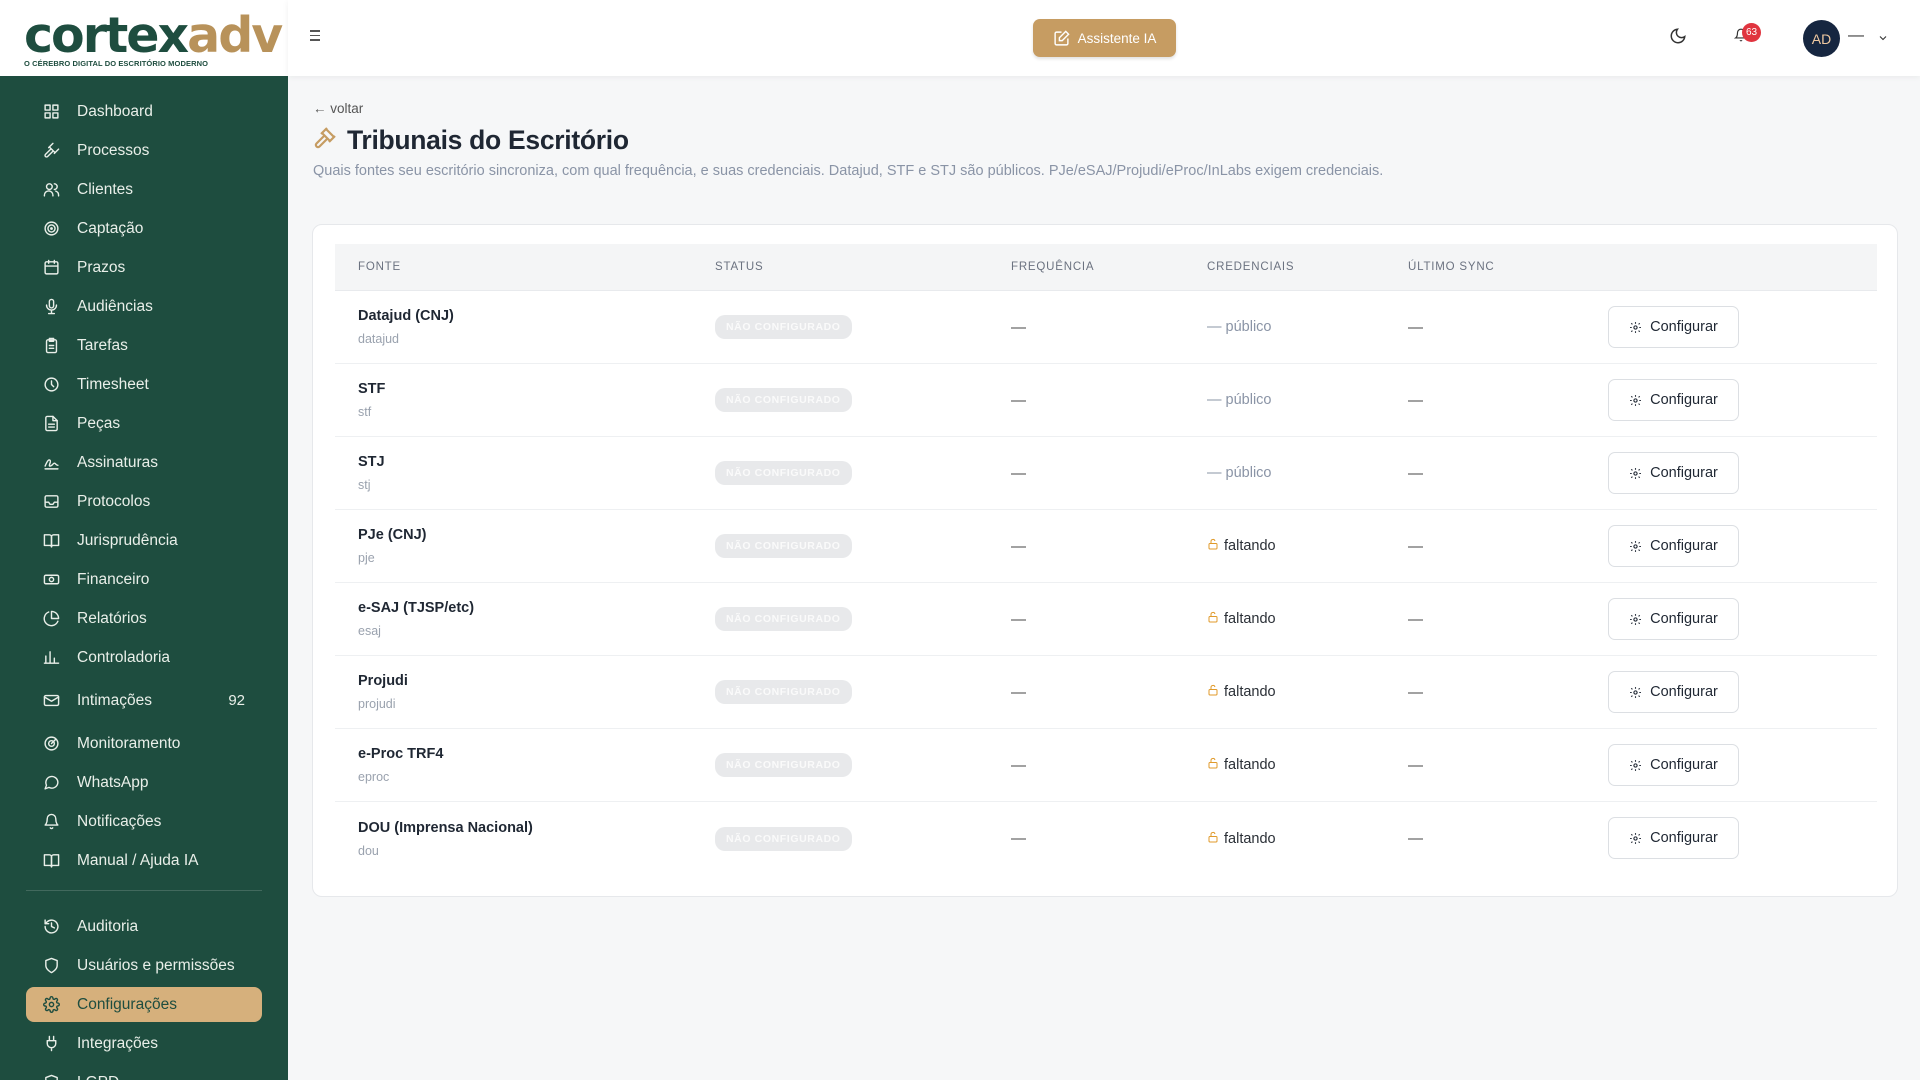 The width and height of the screenshot is (1920, 1080). What do you see at coordinates (144, 189) in the screenshot?
I see `sidebar-item-clientes: Clientes` at bounding box center [144, 189].